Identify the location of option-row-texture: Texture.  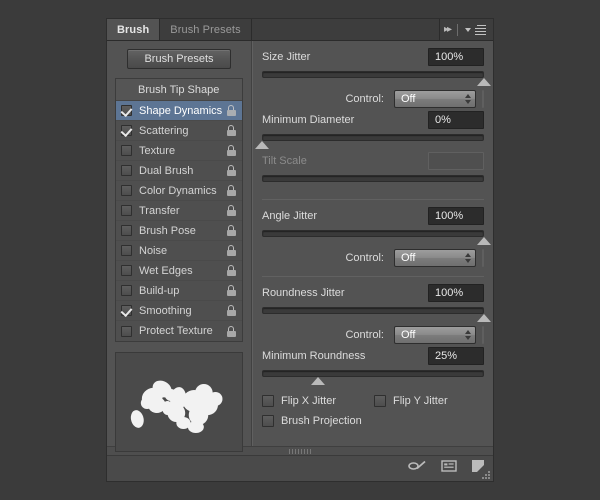
(179, 151).